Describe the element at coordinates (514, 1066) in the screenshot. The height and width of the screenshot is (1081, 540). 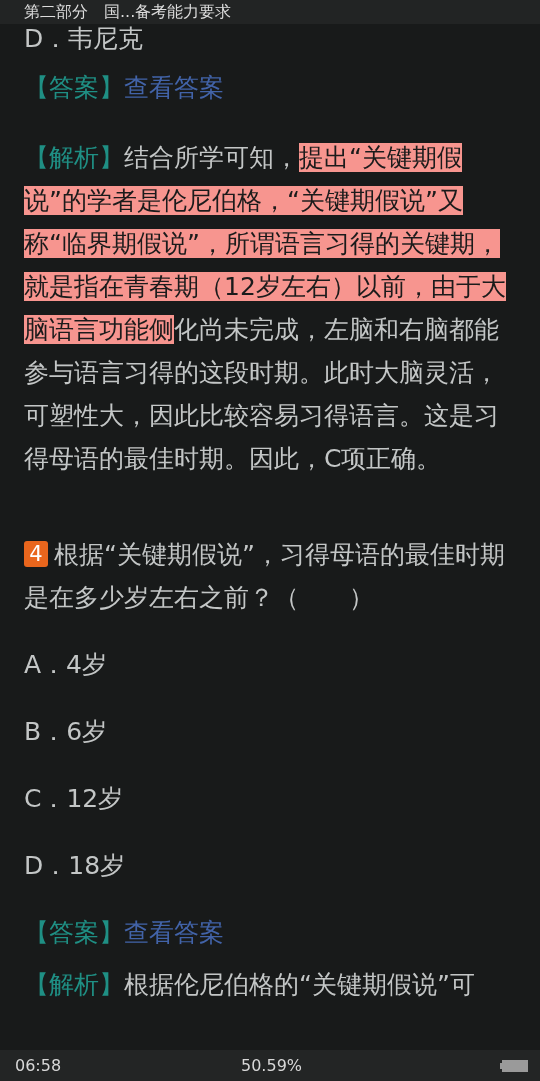
I see `battery-icon` at that location.